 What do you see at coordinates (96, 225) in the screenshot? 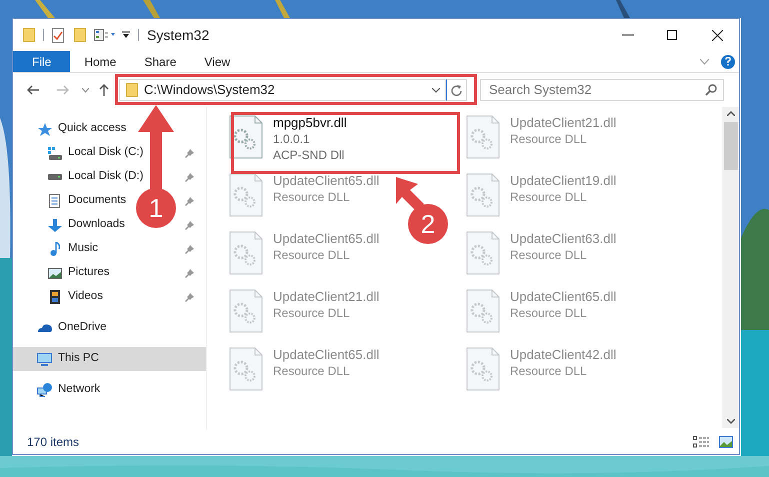
I see `nav-item: Downloads` at bounding box center [96, 225].